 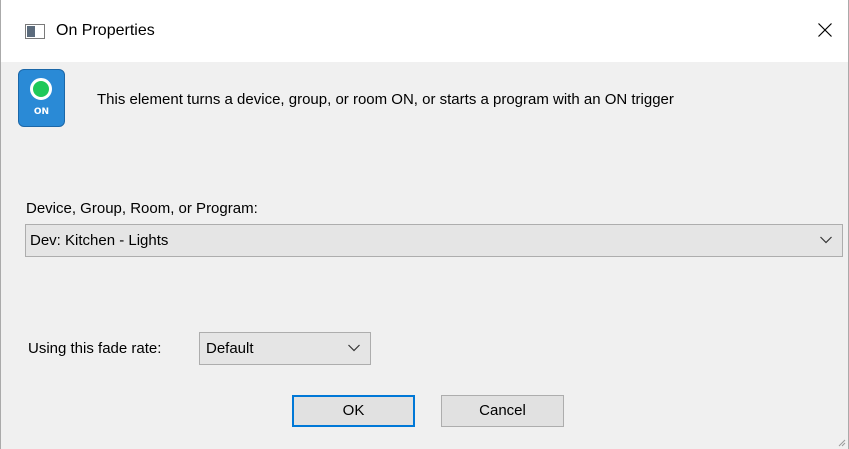 What do you see at coordinates (35, 31) in the screenshot?
I see `window-app-icon` at bounding box center [35, 31].